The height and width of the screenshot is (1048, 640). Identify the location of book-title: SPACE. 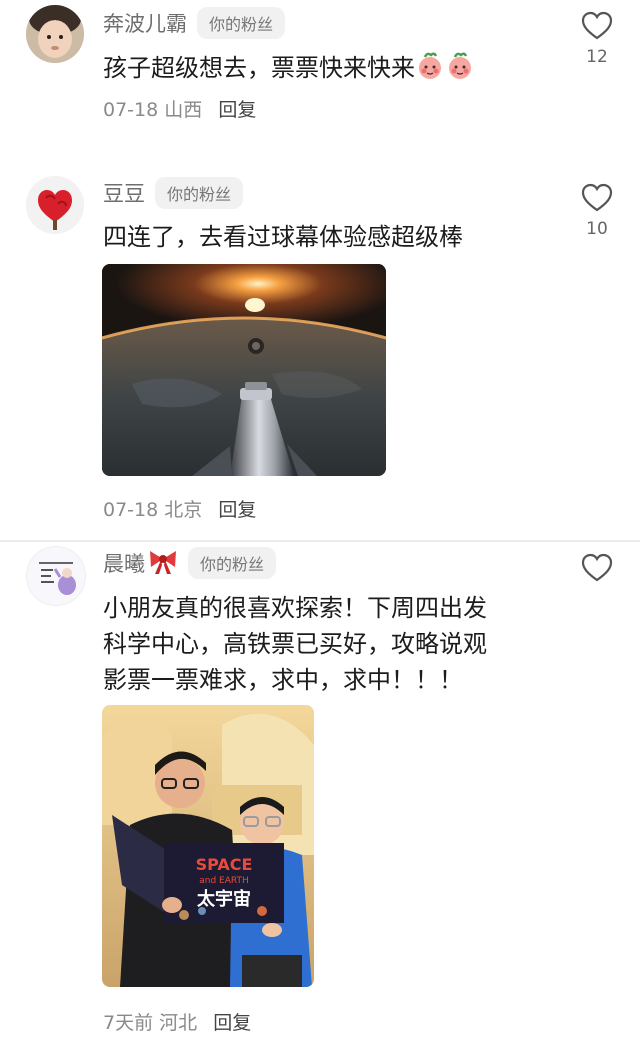
(224, 864).